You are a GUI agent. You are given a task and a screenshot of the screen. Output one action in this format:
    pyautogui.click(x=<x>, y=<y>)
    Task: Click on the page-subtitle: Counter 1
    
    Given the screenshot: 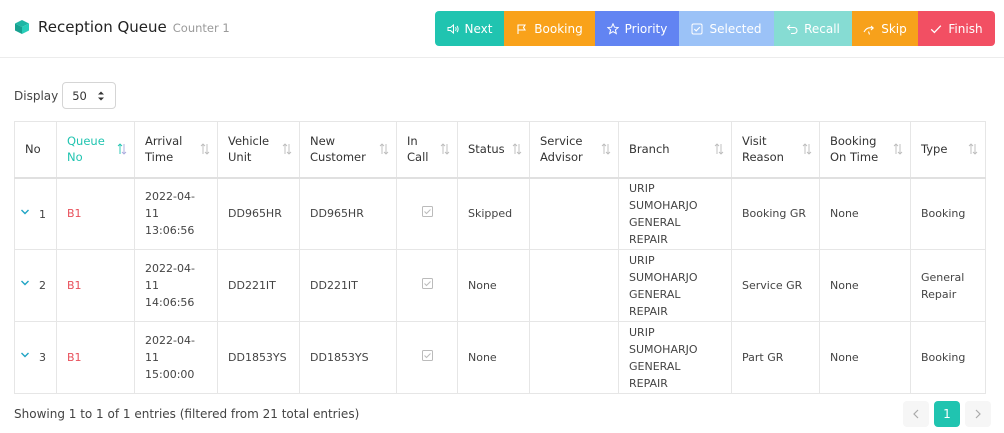 What is the action you would take?
    pyautogui.click(x=201, y=28)
    